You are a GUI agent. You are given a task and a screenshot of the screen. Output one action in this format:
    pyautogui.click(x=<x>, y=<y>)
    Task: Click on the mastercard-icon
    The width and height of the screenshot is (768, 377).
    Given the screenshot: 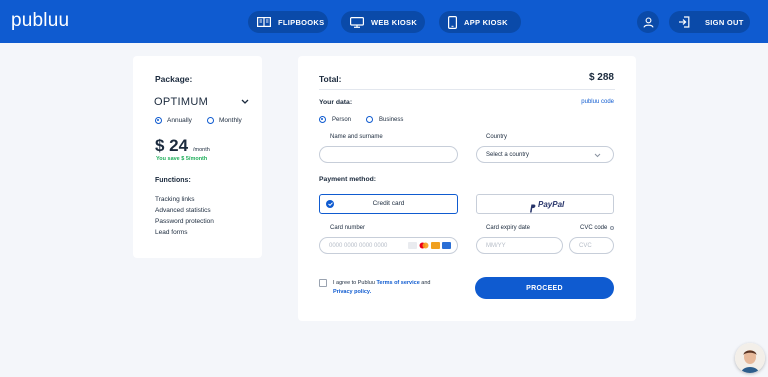 What is the action you would take?
    pyautogui.click(x=424, y=245)
    